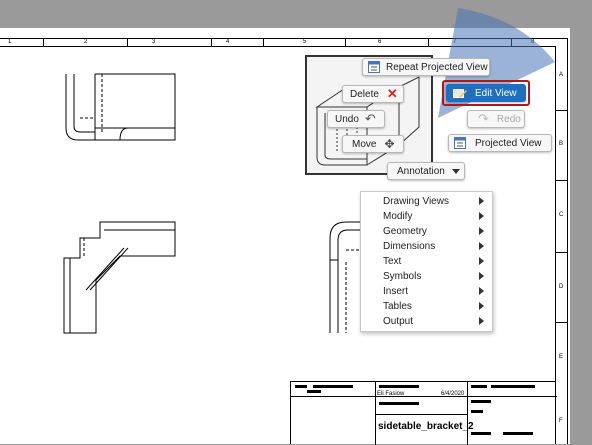  What do you see at coordinates (426, 306) in the screenshot?
I see `menu-item-tables: Tables` at bounding box center [426, 306].